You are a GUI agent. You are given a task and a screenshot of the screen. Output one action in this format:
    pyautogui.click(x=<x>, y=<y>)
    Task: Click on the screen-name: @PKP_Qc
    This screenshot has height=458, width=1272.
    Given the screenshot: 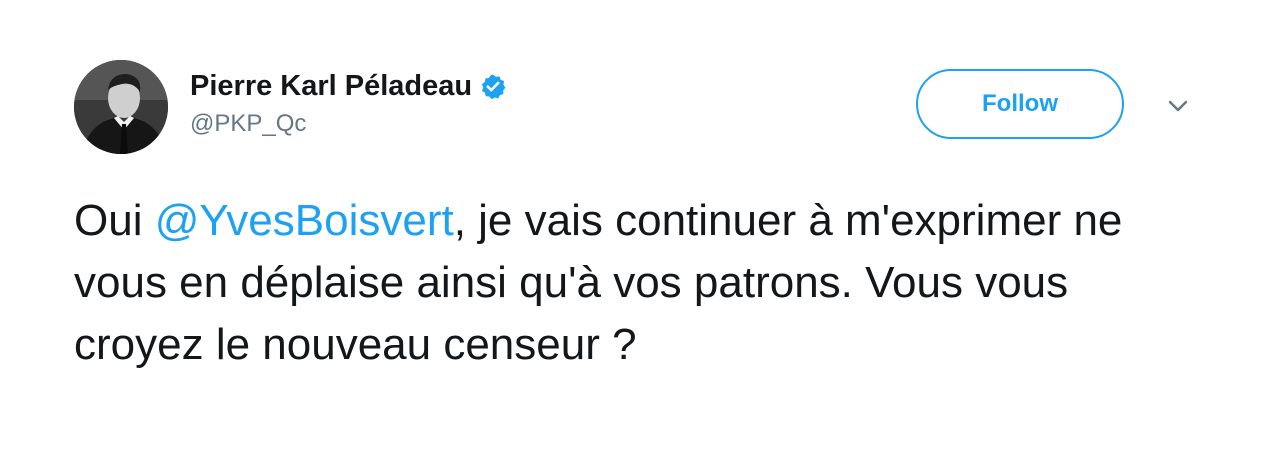 What is the action you would take?
    pyautogui.click(x=348, y=124)
    